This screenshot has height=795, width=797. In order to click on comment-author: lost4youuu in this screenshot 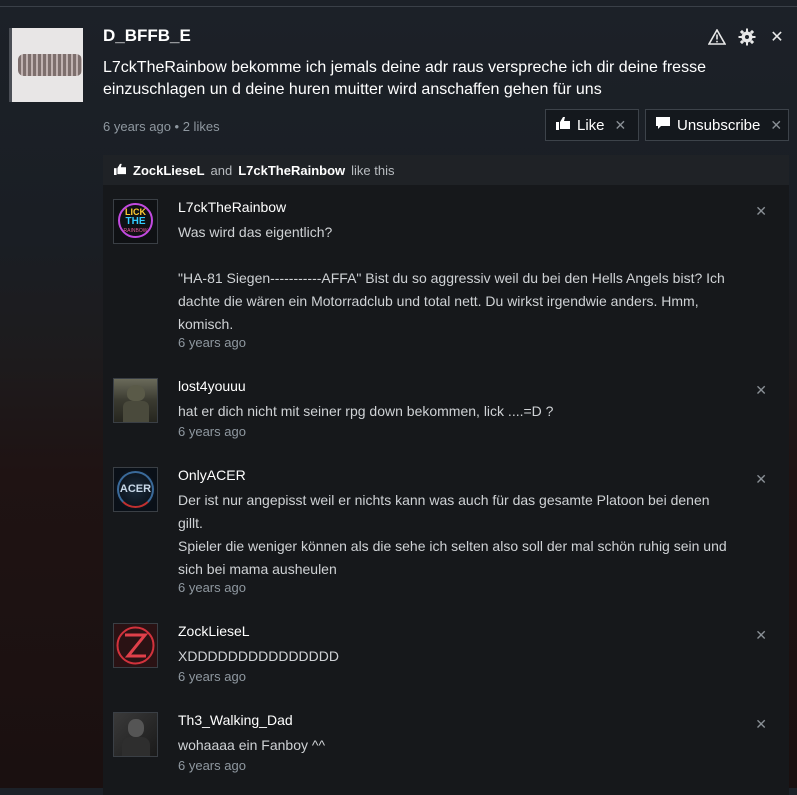, I will do `click(212, 386)`.